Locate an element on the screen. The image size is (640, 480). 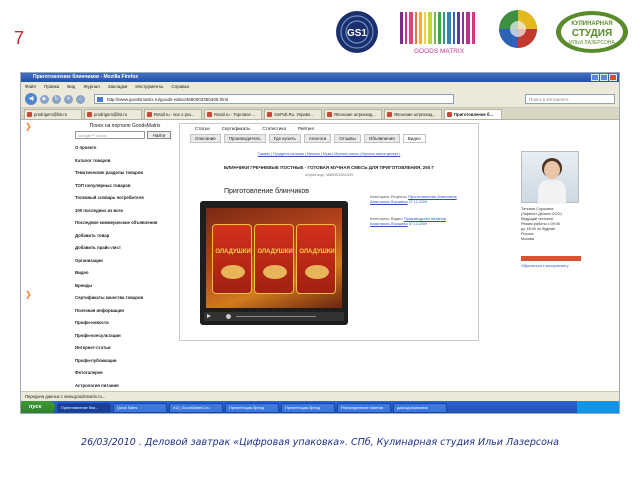
tab-manufacturer: Производитель is located at coordinates (244, 138).